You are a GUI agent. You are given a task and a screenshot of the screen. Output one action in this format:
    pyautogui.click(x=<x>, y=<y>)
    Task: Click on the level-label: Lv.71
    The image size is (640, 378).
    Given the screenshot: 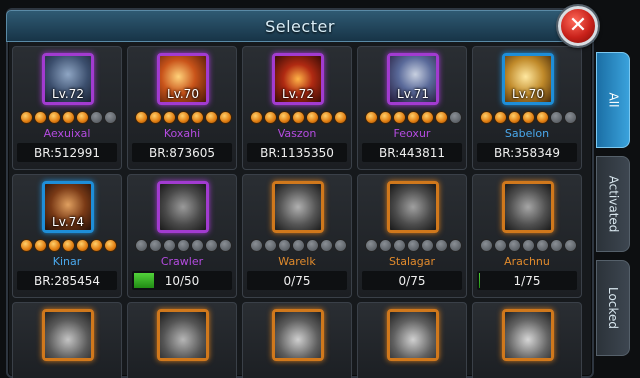 What is the action you would take?
    pyautogui.click(x=413, y=94)
    